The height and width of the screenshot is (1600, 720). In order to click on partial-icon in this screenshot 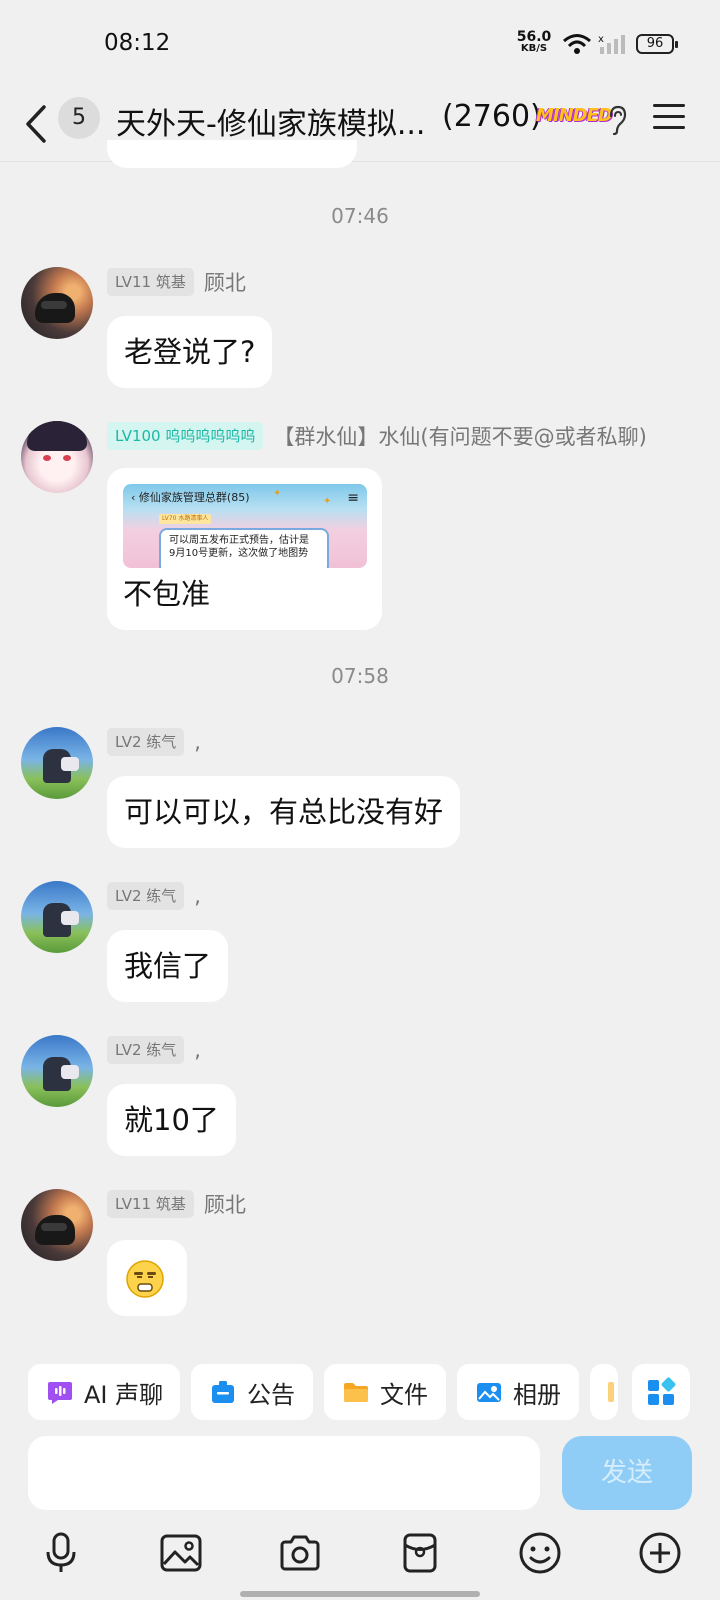, I will do `click(611, 1392)`.